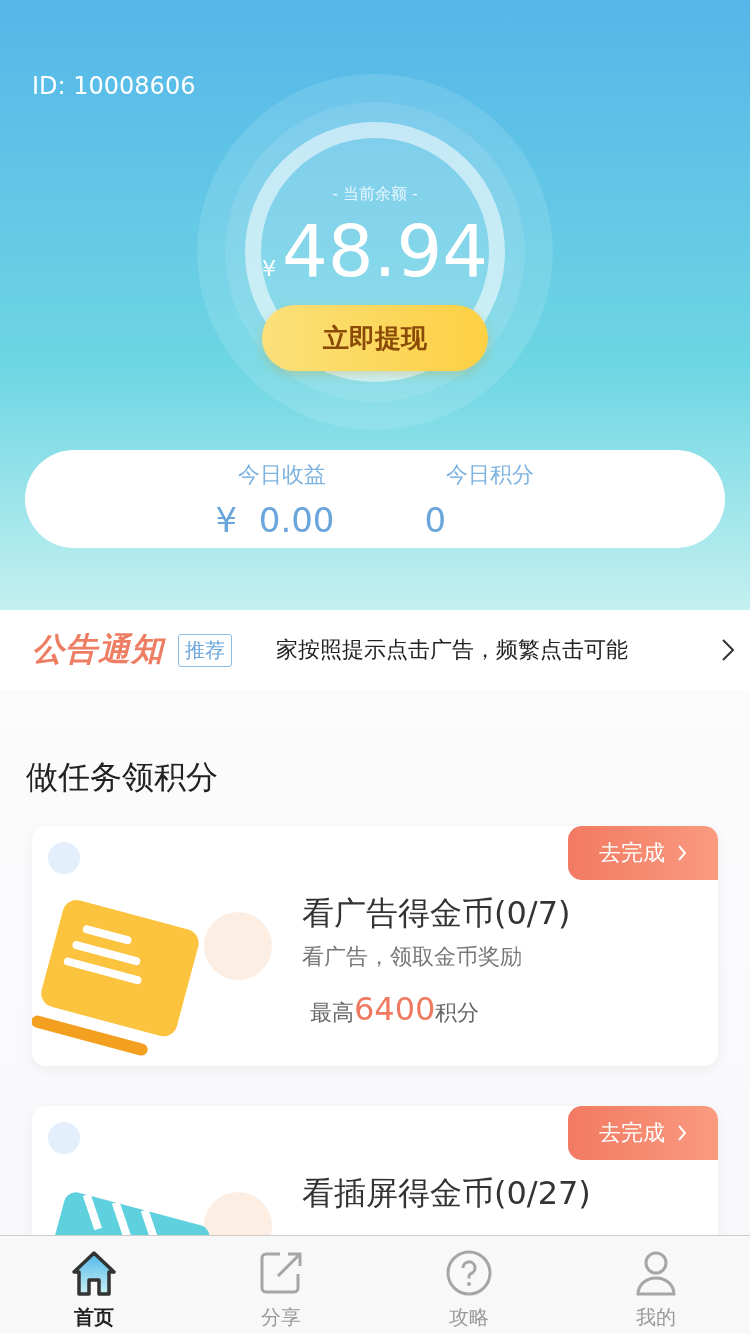  I want to click on notice-tag: 推荐, so click(205, 650).